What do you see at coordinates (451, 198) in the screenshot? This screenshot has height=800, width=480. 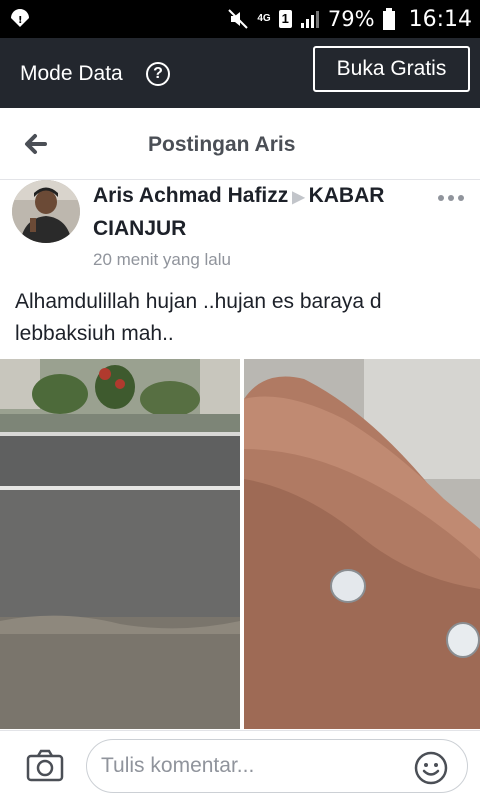 I see `more-options-icon` at bounding box center [451, 198].